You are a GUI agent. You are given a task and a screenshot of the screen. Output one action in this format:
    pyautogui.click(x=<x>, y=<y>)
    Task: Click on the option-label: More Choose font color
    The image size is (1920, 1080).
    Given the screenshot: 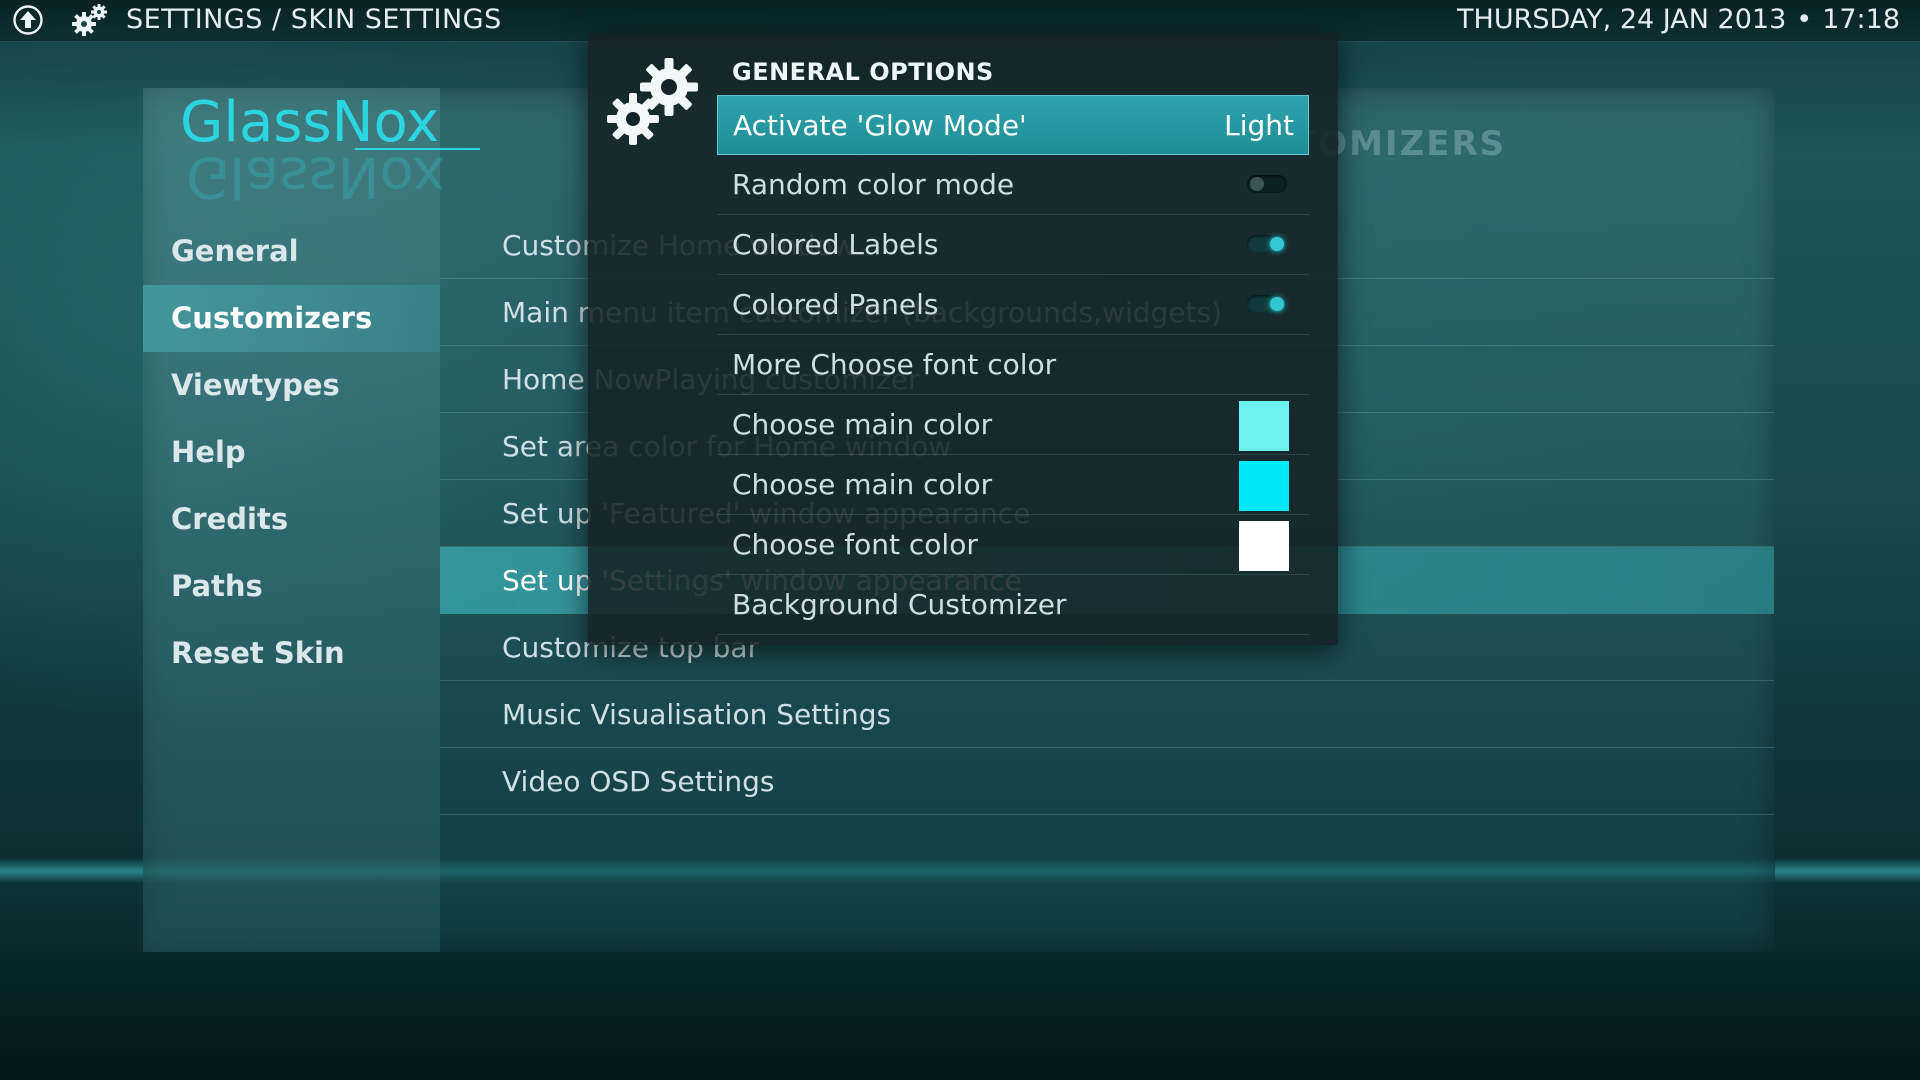 What is the action you would take?
    pyautogui.click(x=894, y=364)
    